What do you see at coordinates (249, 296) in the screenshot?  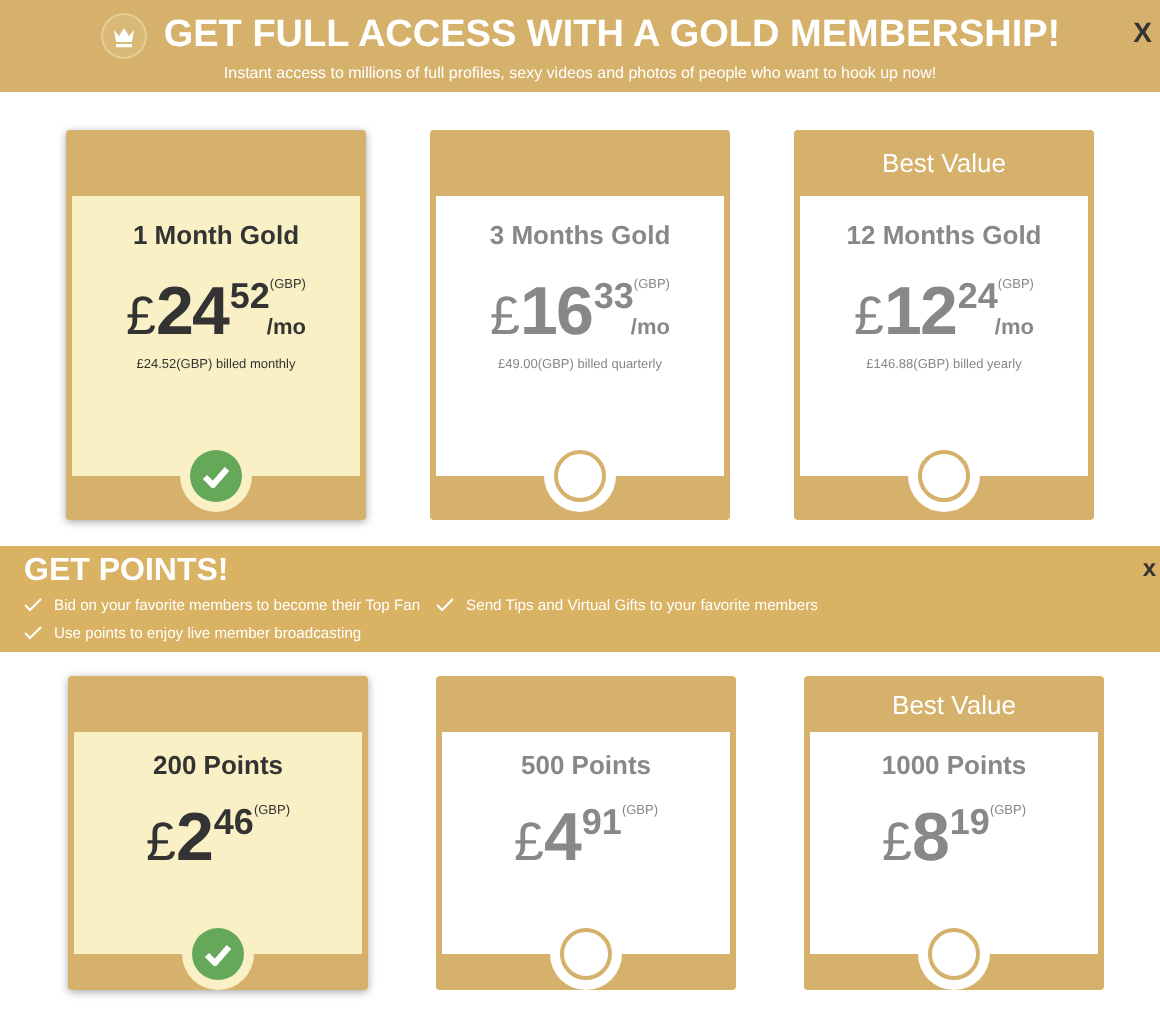 I see `price-cents: 52` at bounding box center [249, 296].